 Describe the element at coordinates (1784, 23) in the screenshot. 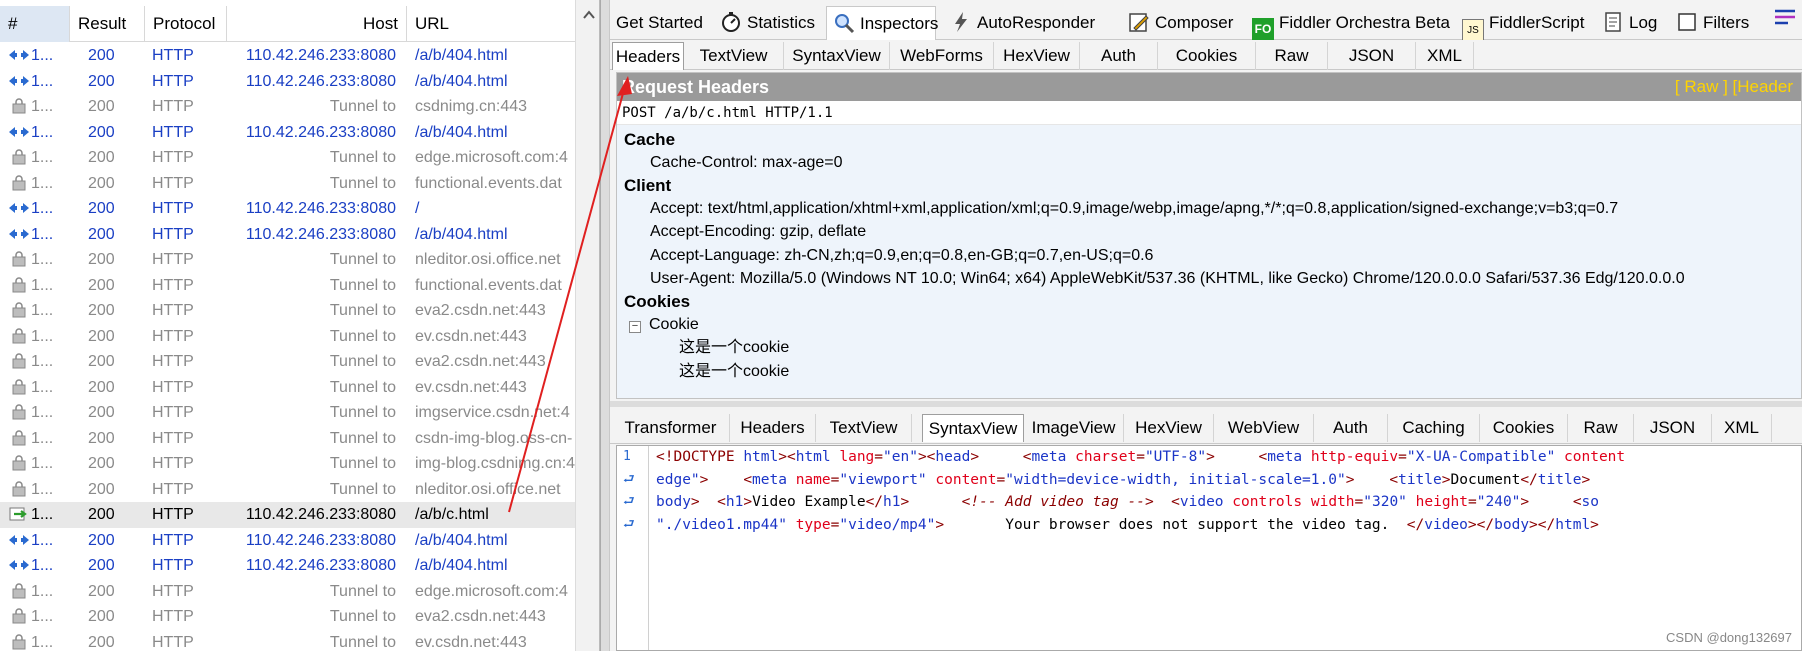

I see `menu-icon` at that location.